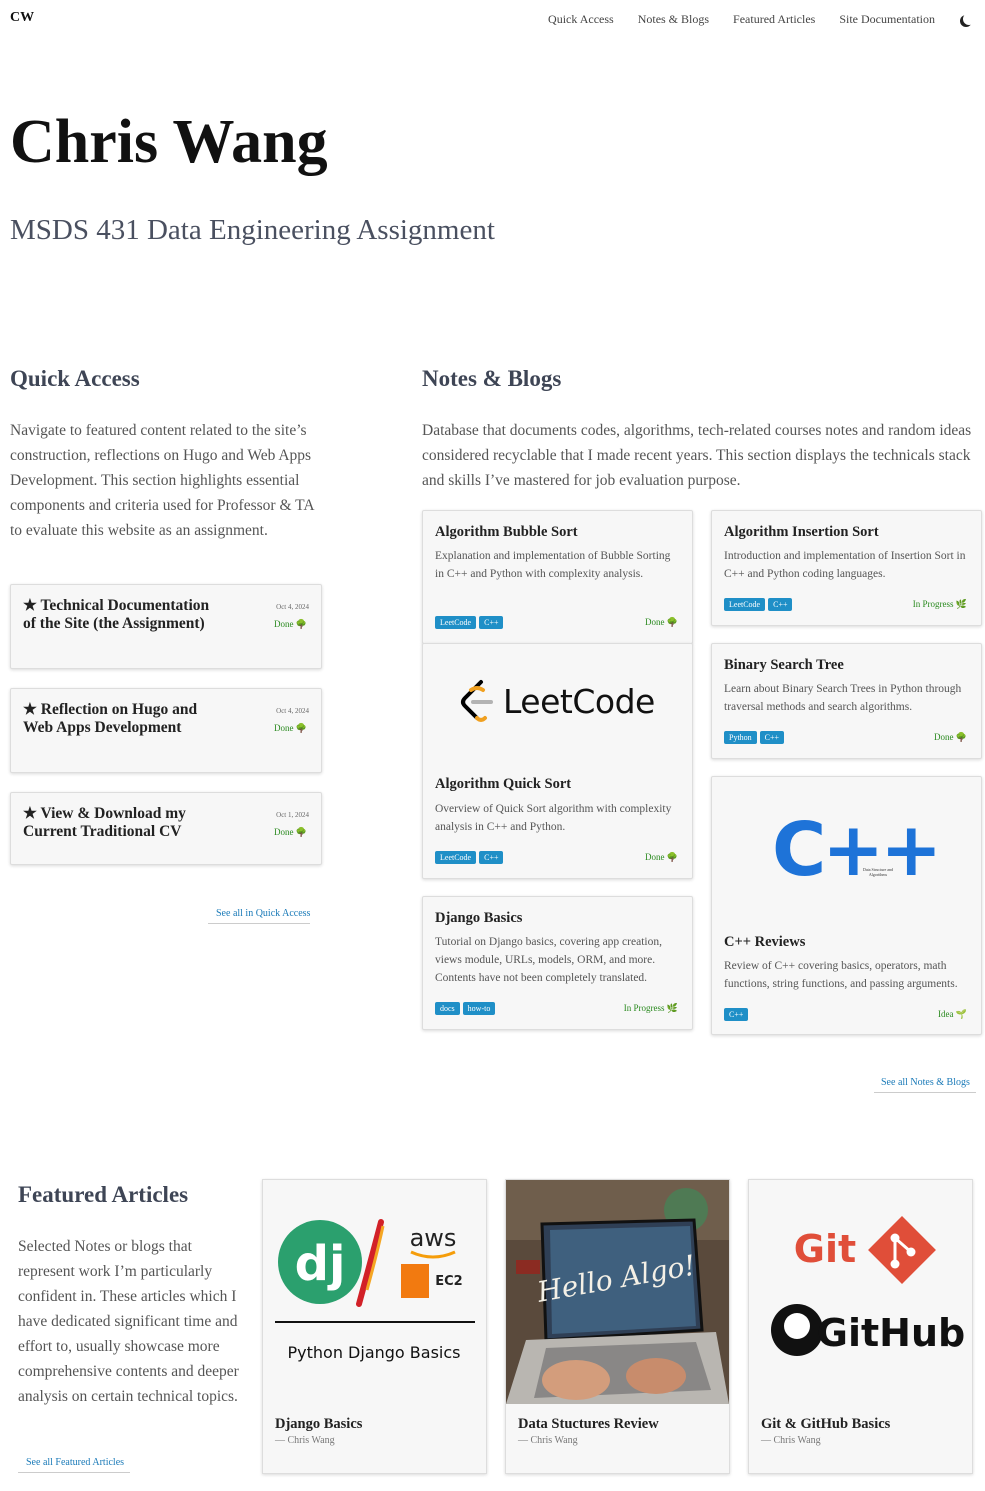 This screenshot has height=1491, width=985. I want to click on nav-item-site-documentation: Site Documentation, so click(887, 19).